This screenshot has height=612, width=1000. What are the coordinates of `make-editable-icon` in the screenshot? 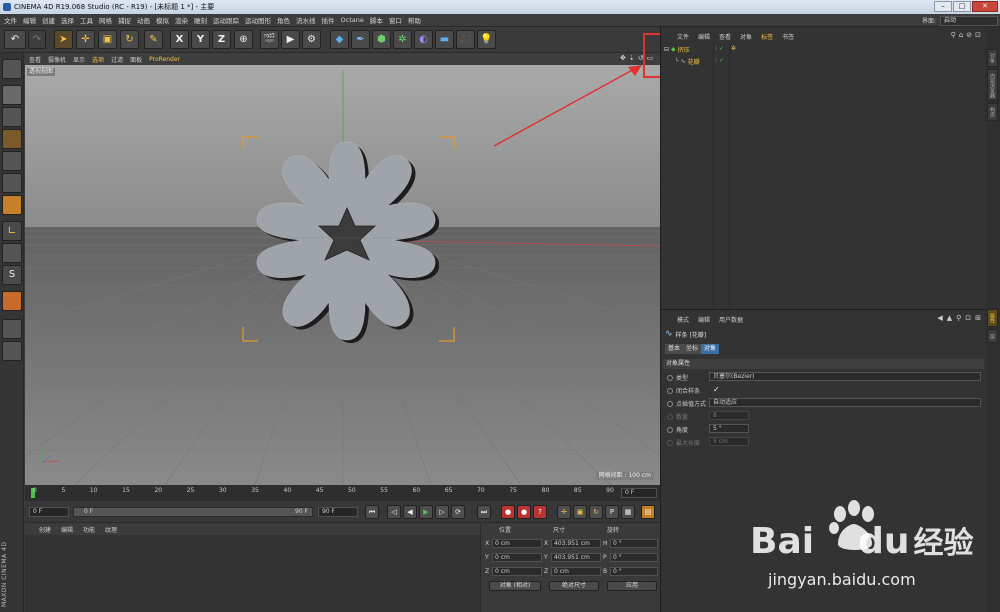 It's located at (12, 69).